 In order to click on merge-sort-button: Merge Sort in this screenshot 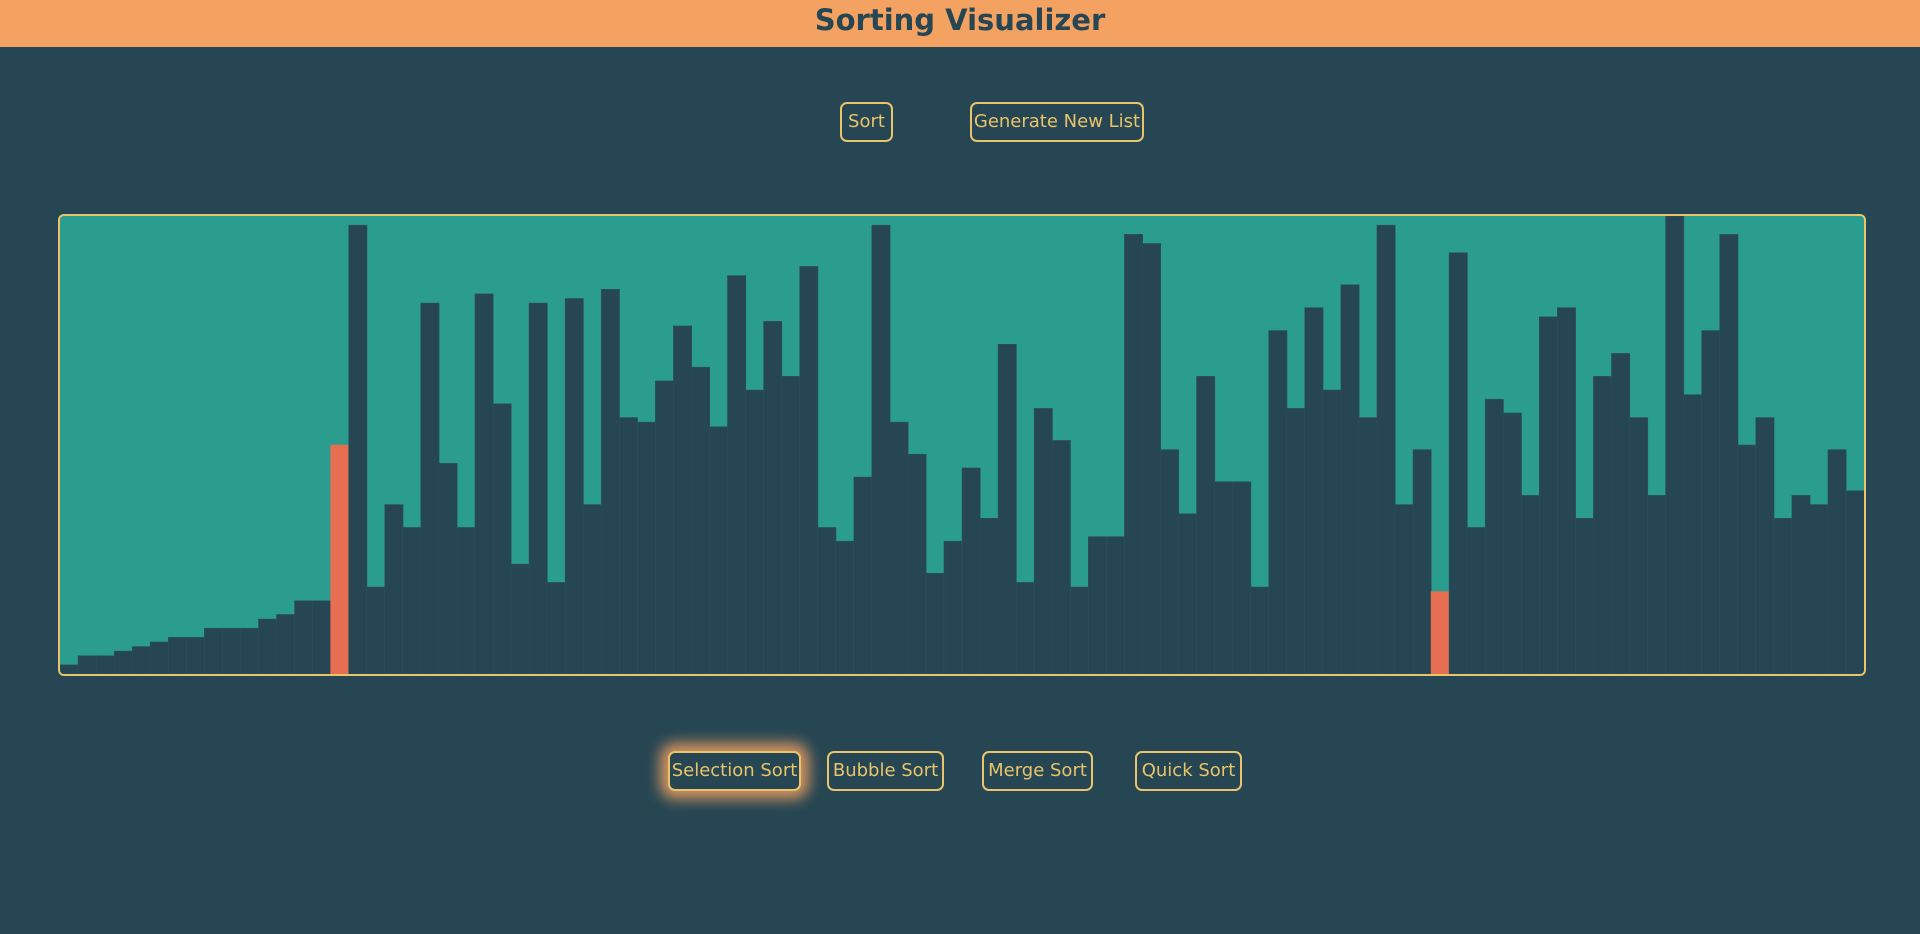, I will do `click(1037, 771)`.